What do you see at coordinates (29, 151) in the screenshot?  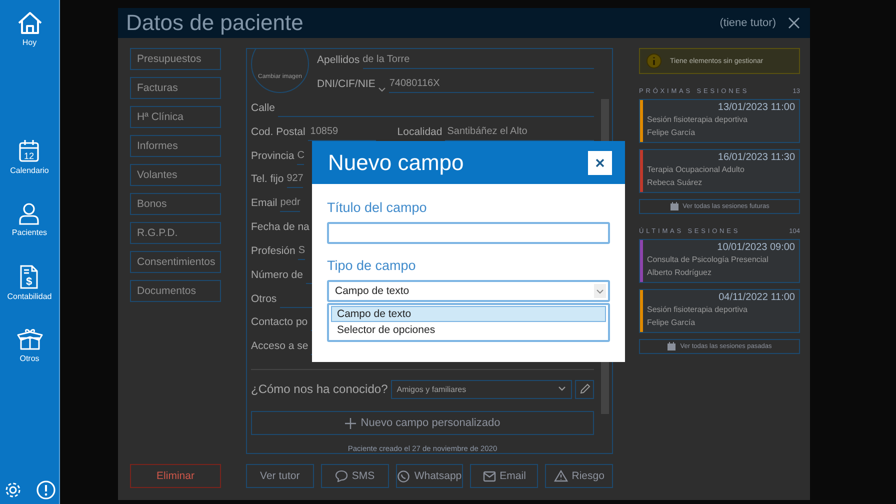 I see `calendar-icon: 12` at bounding box center [29, 151].